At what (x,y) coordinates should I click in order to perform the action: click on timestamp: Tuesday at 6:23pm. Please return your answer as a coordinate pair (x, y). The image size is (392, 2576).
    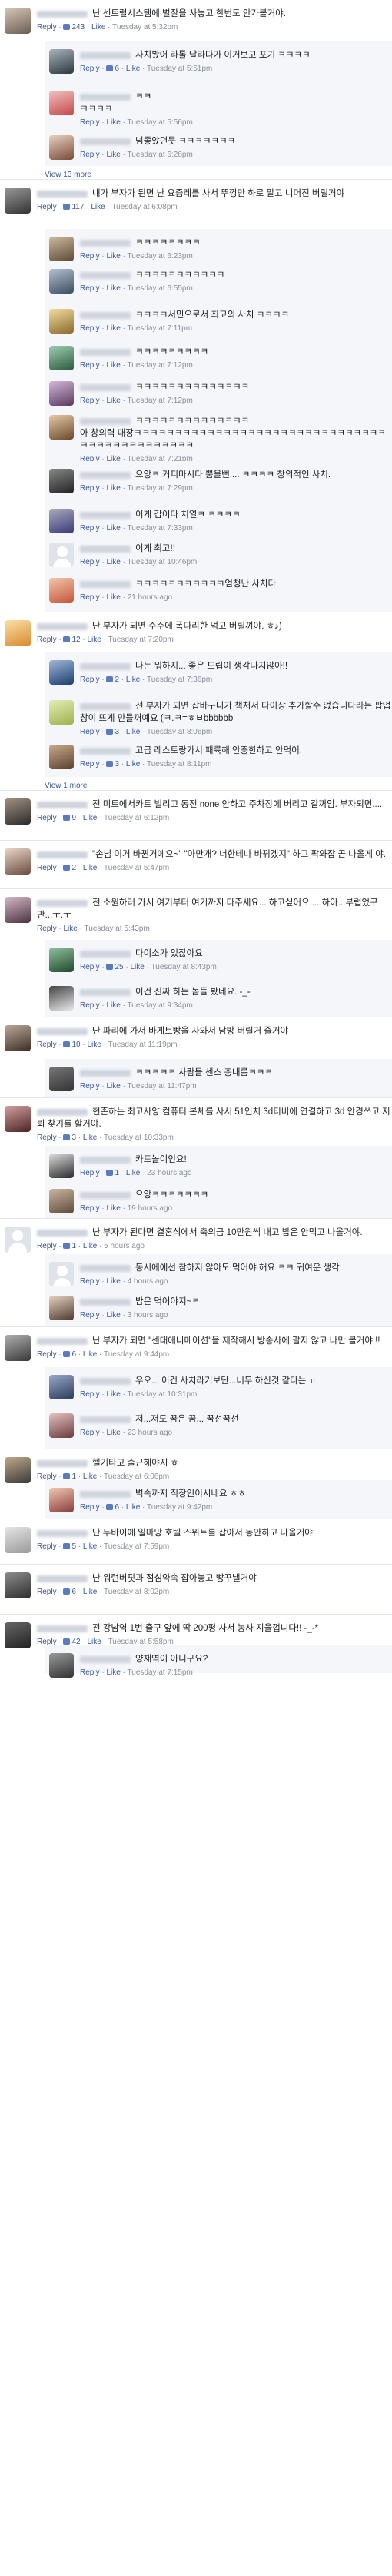
    Looking at the image, I should click on (160, 256).